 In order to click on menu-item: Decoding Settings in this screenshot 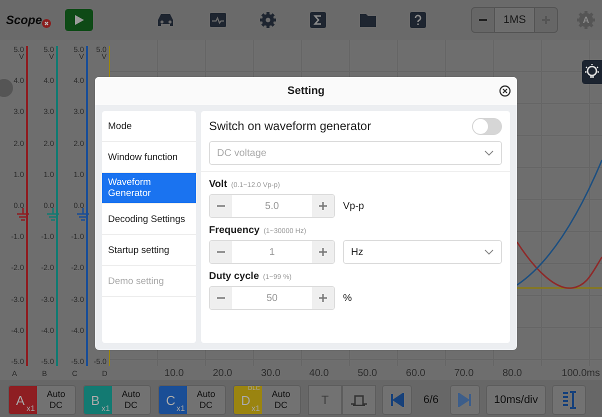, I will do `click(149, 219)`.